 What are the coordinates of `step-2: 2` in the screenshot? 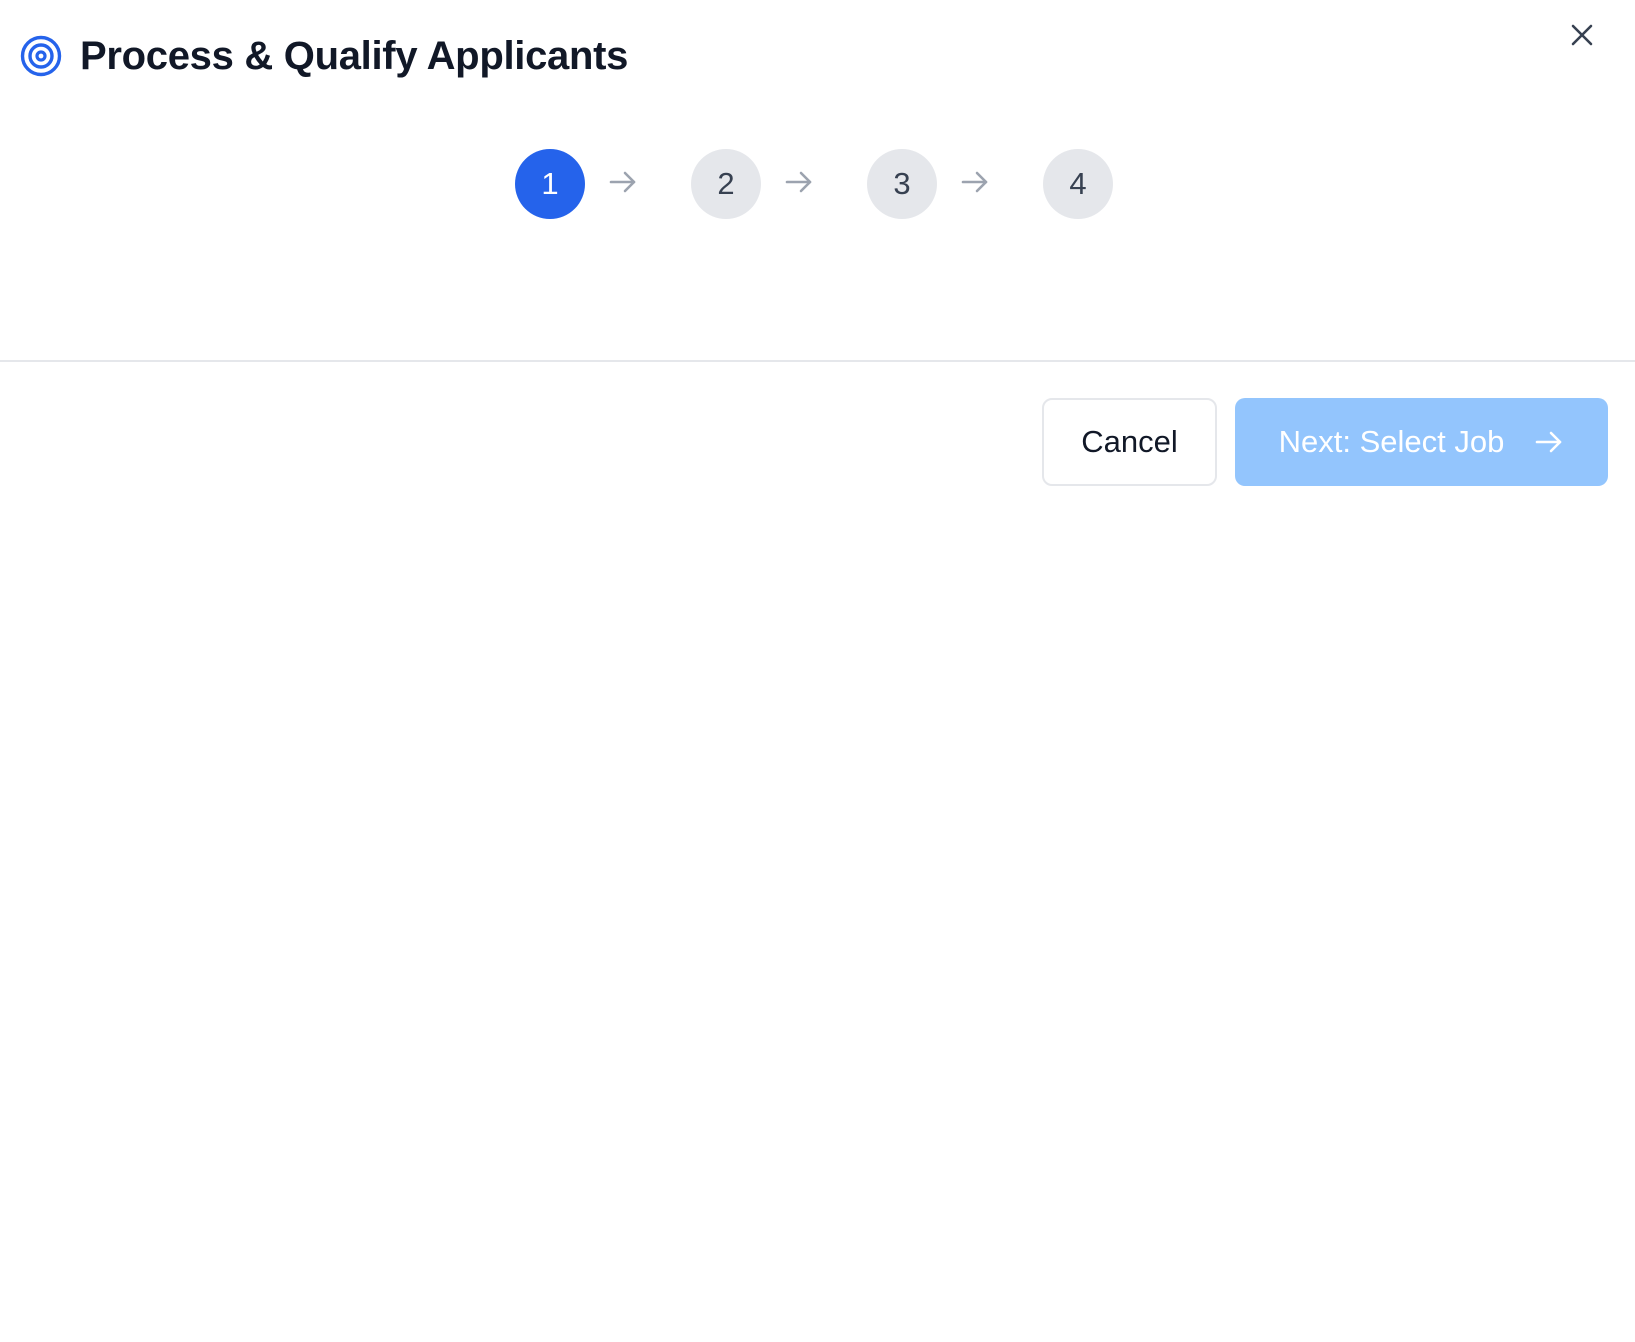 It's located at (726, 184).